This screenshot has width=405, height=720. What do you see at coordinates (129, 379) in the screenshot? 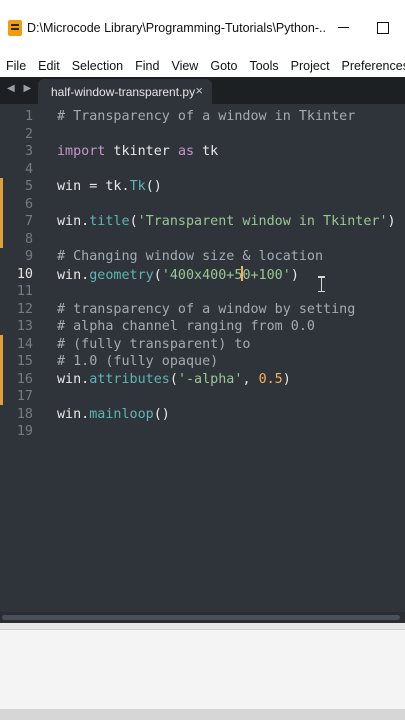
I see `code-token: attributes` at bounding box center [129, 379].